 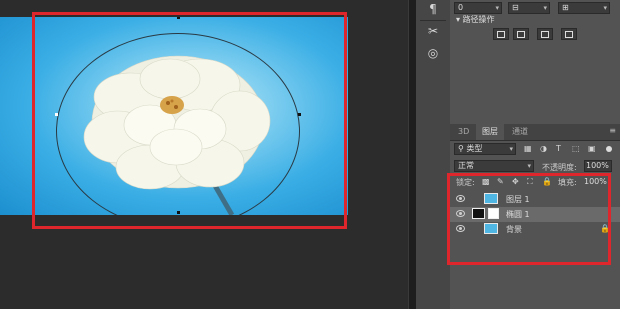 What do you see at coordinates (535, 132) in the screenshot?
I see `layers-panel-tabs: 3D 图层 通道 ≡` at bounding box center [535, 132].